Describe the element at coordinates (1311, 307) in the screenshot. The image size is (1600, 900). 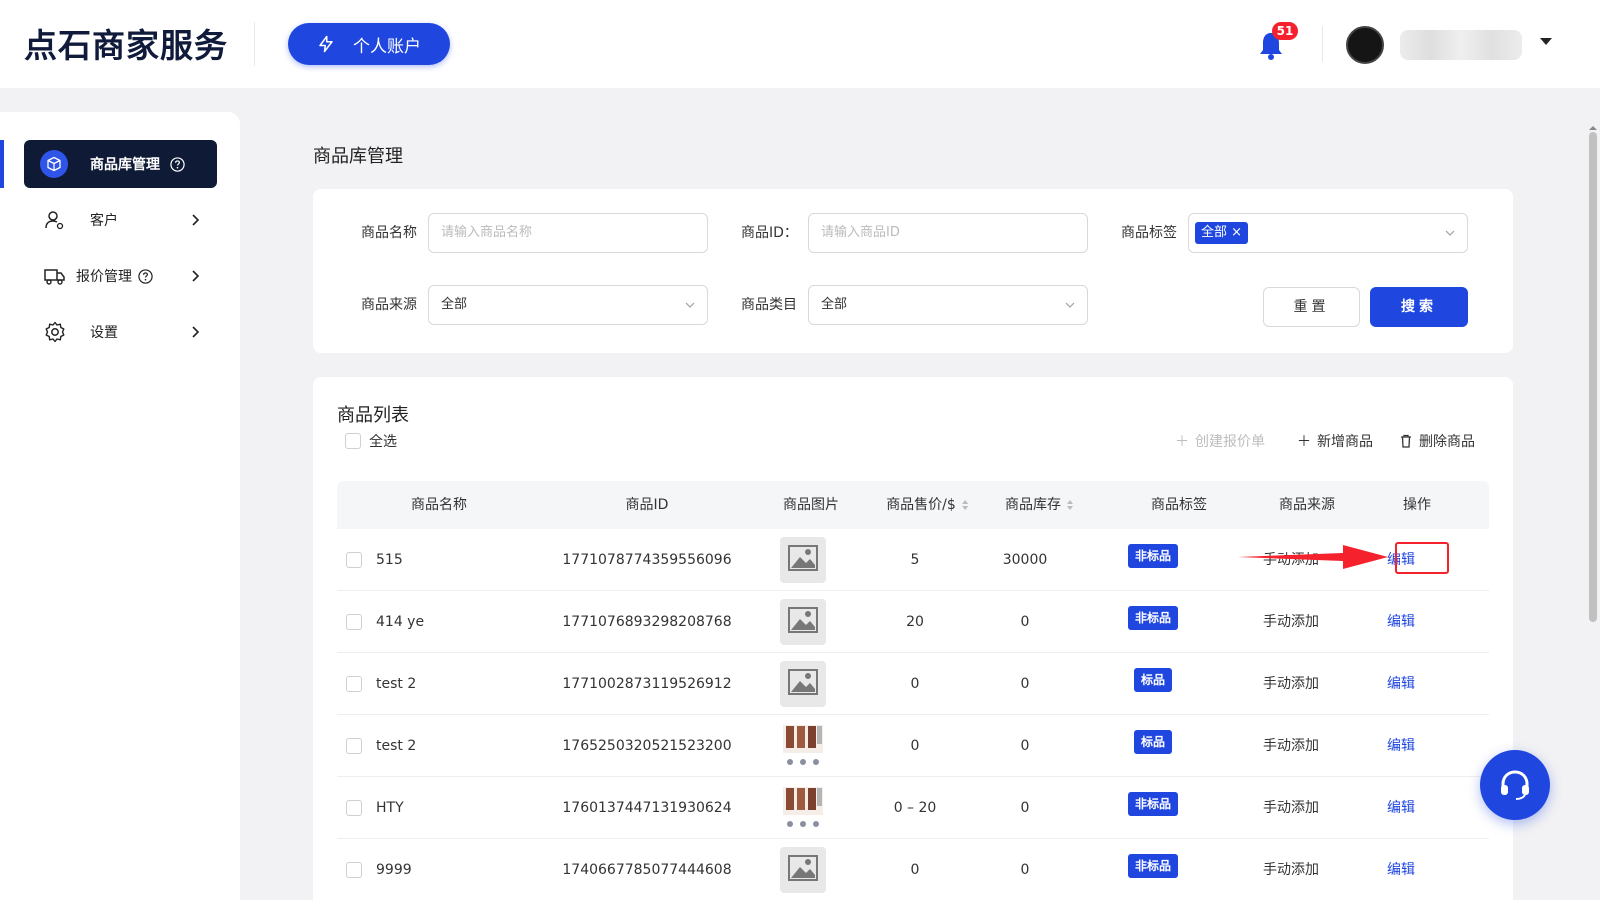
I see `reset-button: 重置` at that location.